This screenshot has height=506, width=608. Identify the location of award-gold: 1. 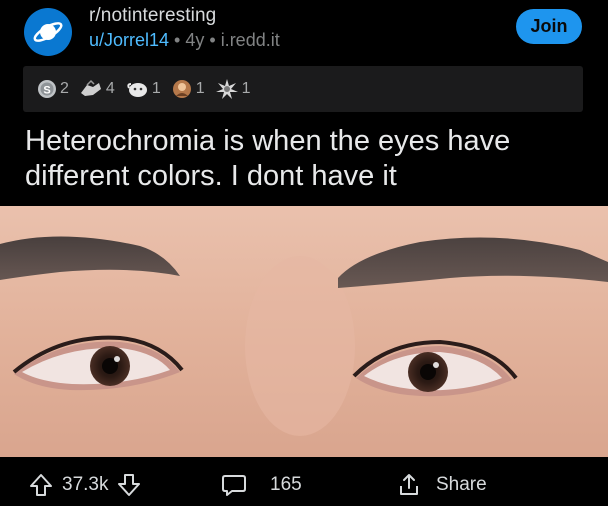
(188, 89).